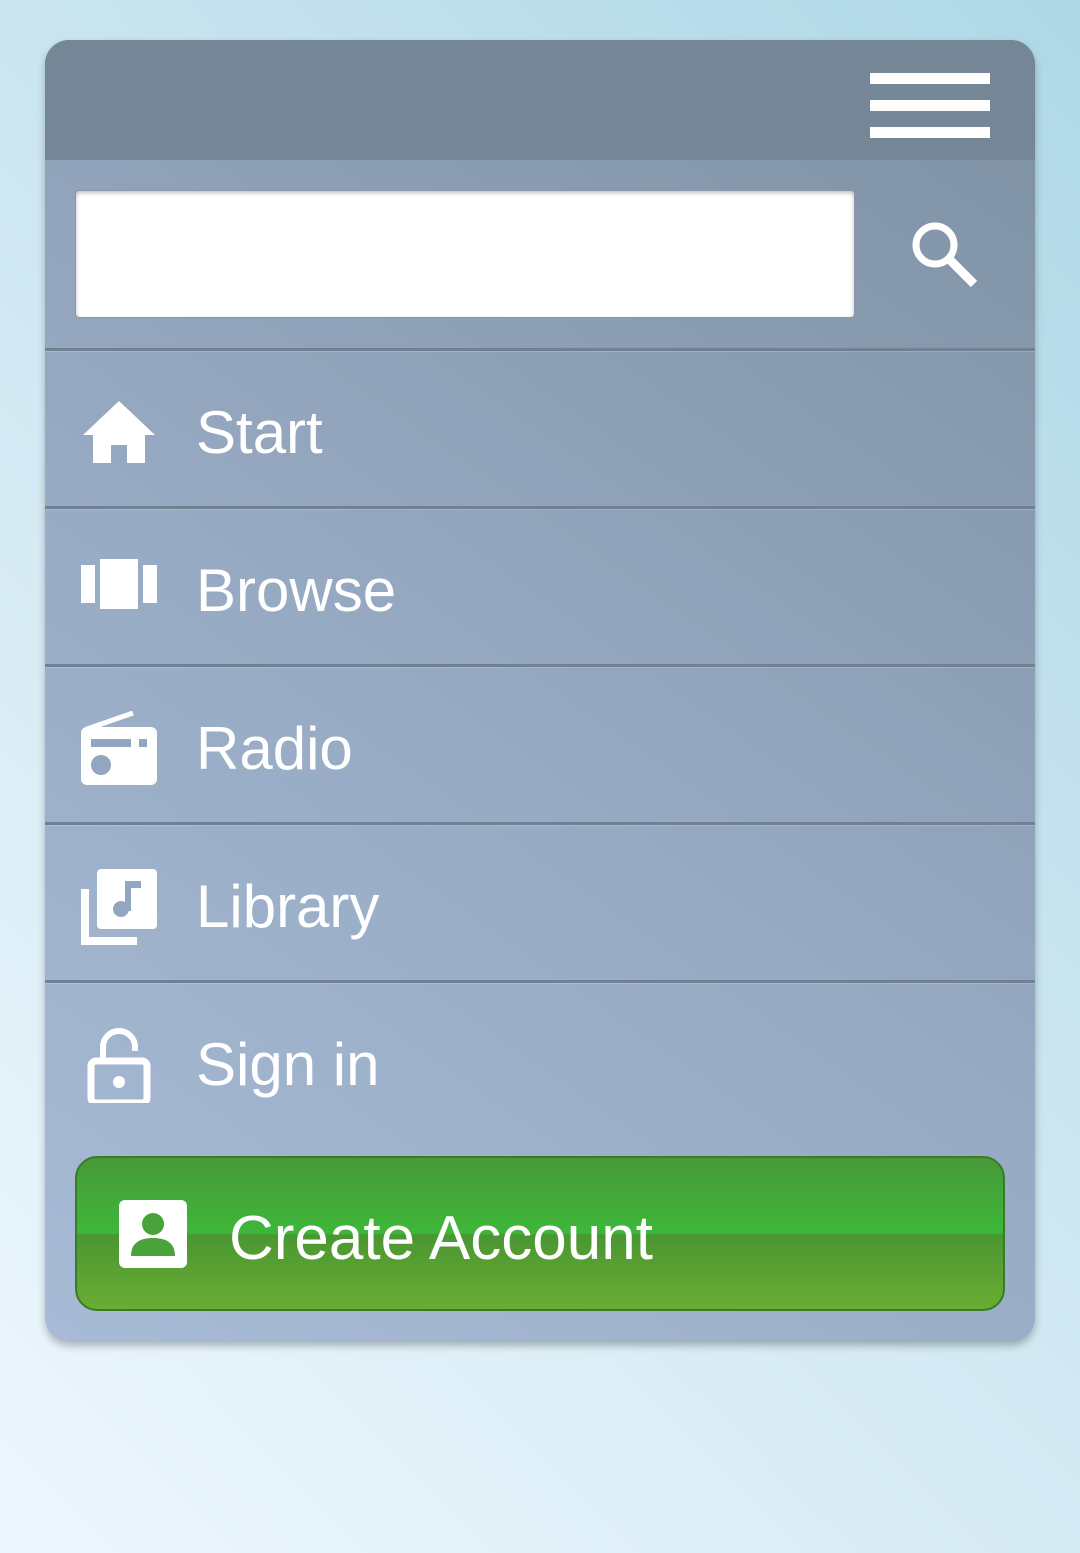  I want to click on menu-item-radio: Radio, so click(540, 743).